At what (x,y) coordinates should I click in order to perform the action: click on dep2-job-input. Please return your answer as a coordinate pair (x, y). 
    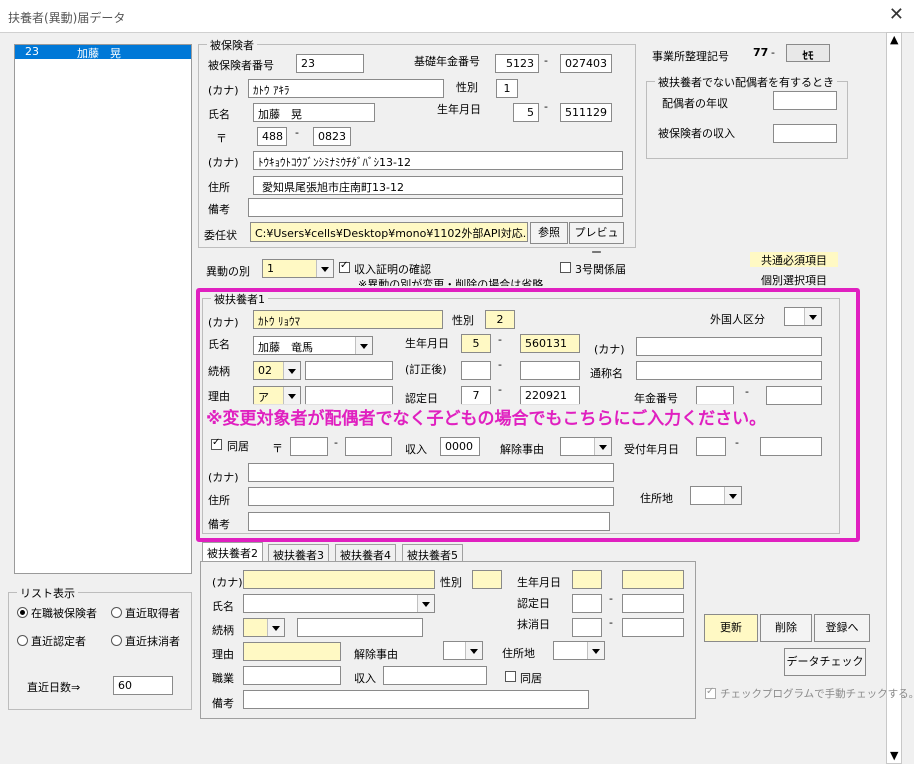
    Looking at the image, I should click on (292, 675).